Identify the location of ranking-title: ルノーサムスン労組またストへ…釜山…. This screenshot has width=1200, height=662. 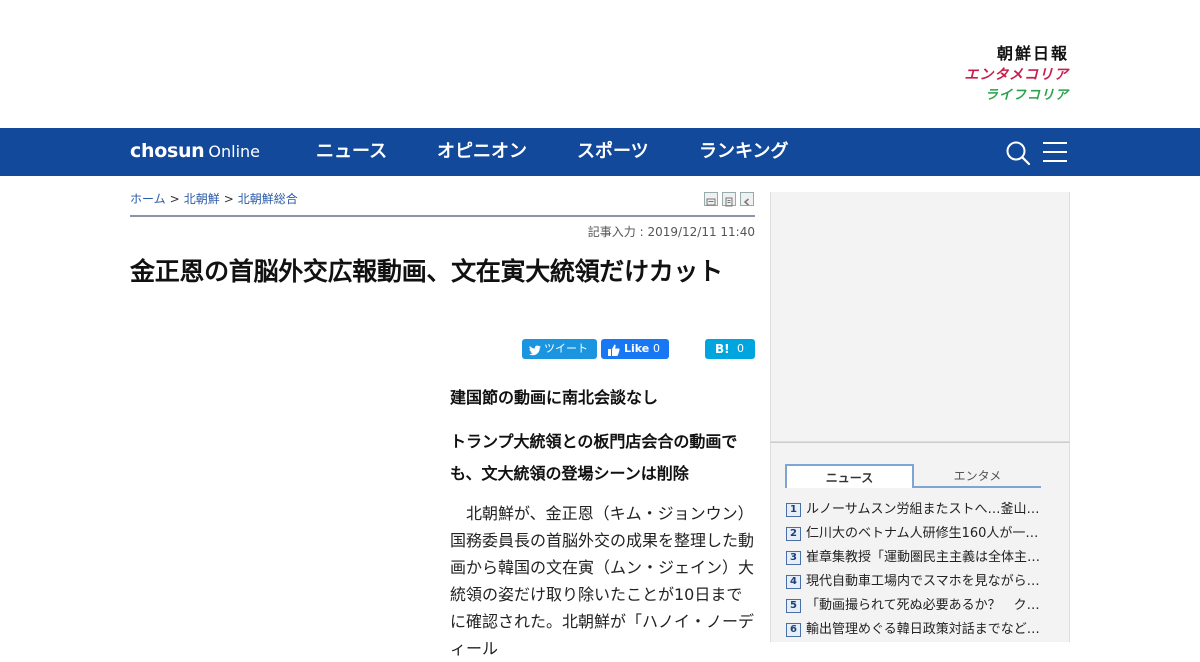
(923, 509).